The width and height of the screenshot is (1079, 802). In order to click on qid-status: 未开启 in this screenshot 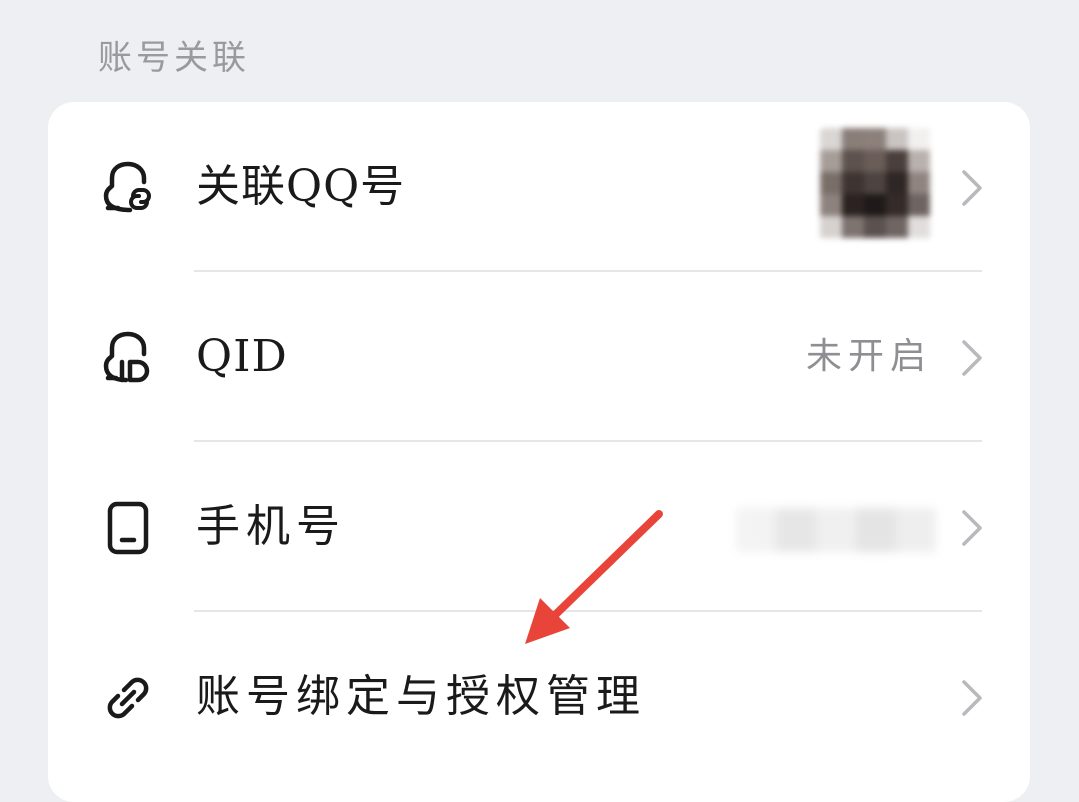, I will do `click(868, 356)`.